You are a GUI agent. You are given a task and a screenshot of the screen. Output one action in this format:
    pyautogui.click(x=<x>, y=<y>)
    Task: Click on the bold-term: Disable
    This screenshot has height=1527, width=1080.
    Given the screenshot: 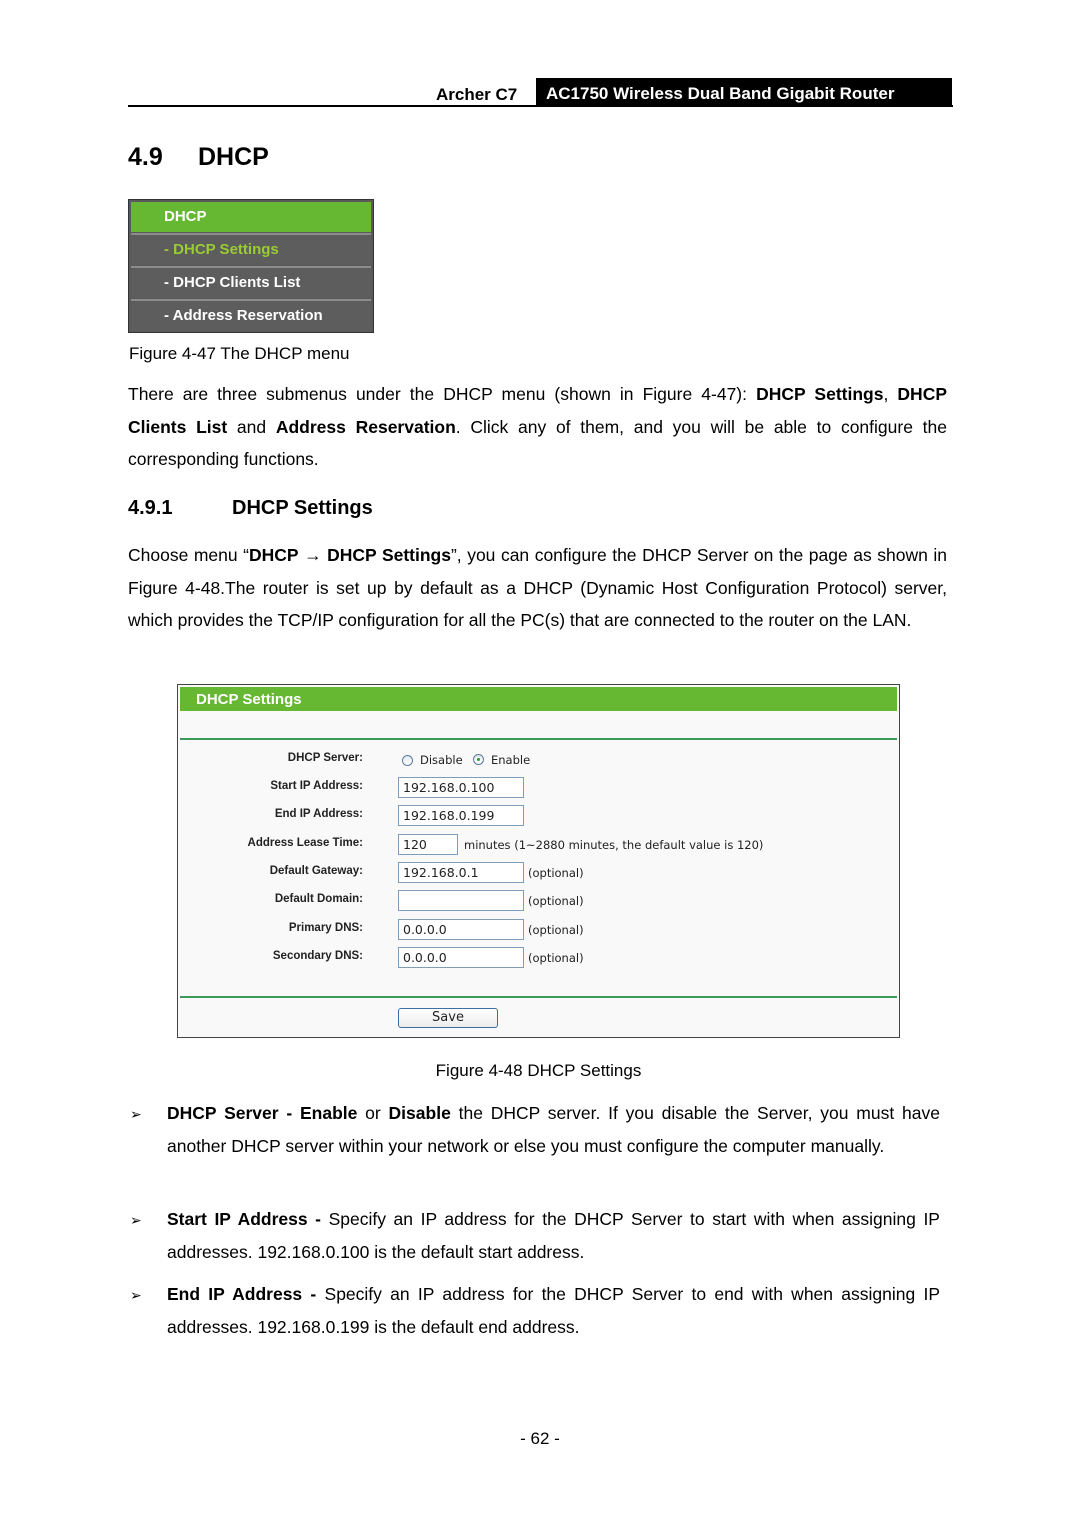 What is the action you would take?
    pyautogui.click(x=419, y=1113)
    